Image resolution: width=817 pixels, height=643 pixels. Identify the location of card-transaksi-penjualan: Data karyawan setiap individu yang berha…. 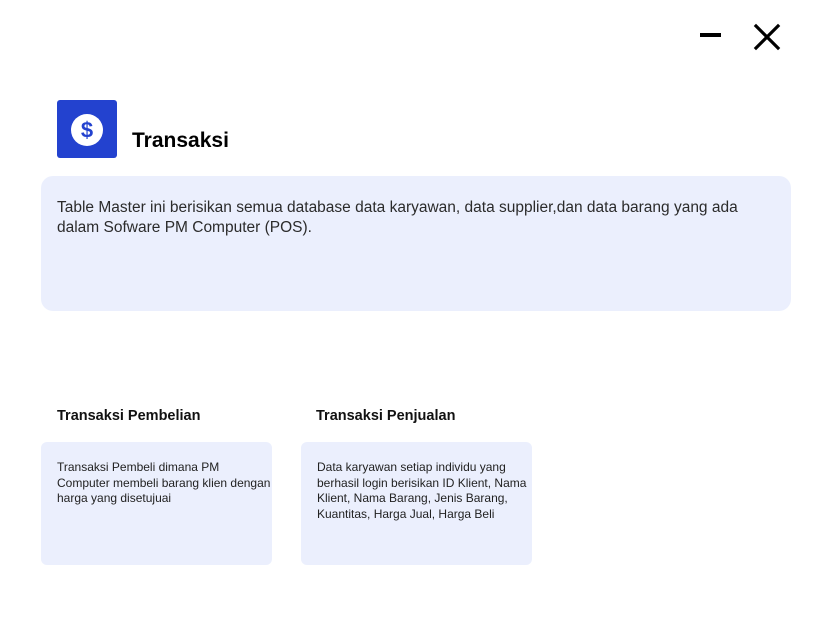
(416, 503).